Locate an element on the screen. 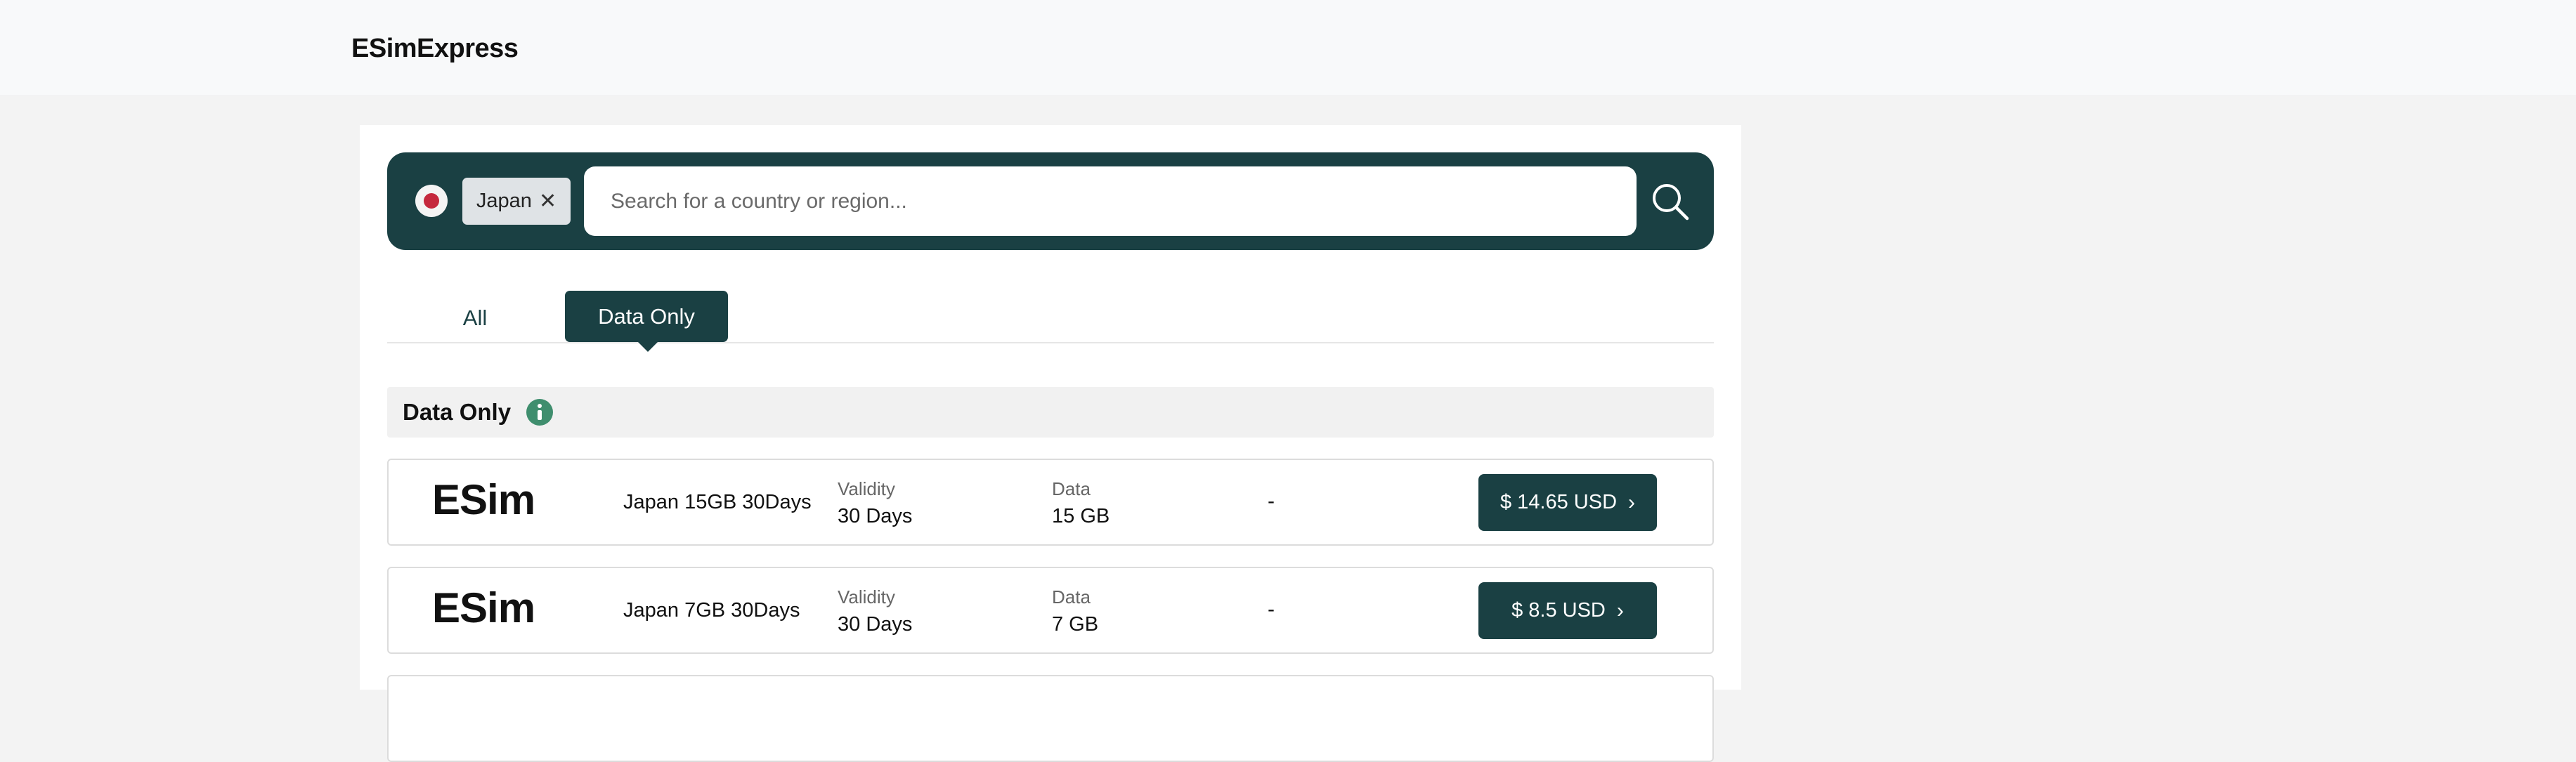  close-icon: ✕ is located at coordinates (548, 201).